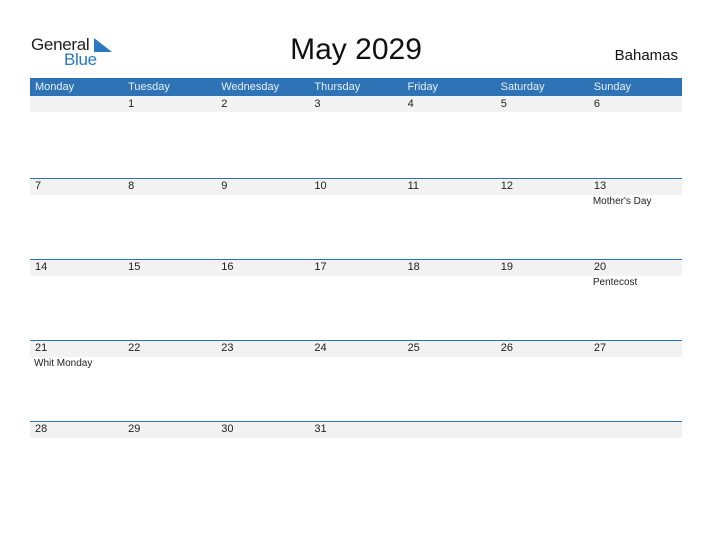 The width and height of the screenshot is (712, 550). Describe the element at coordinates (227, 267) in the screenshot. I see `day-number: 16` at that location.